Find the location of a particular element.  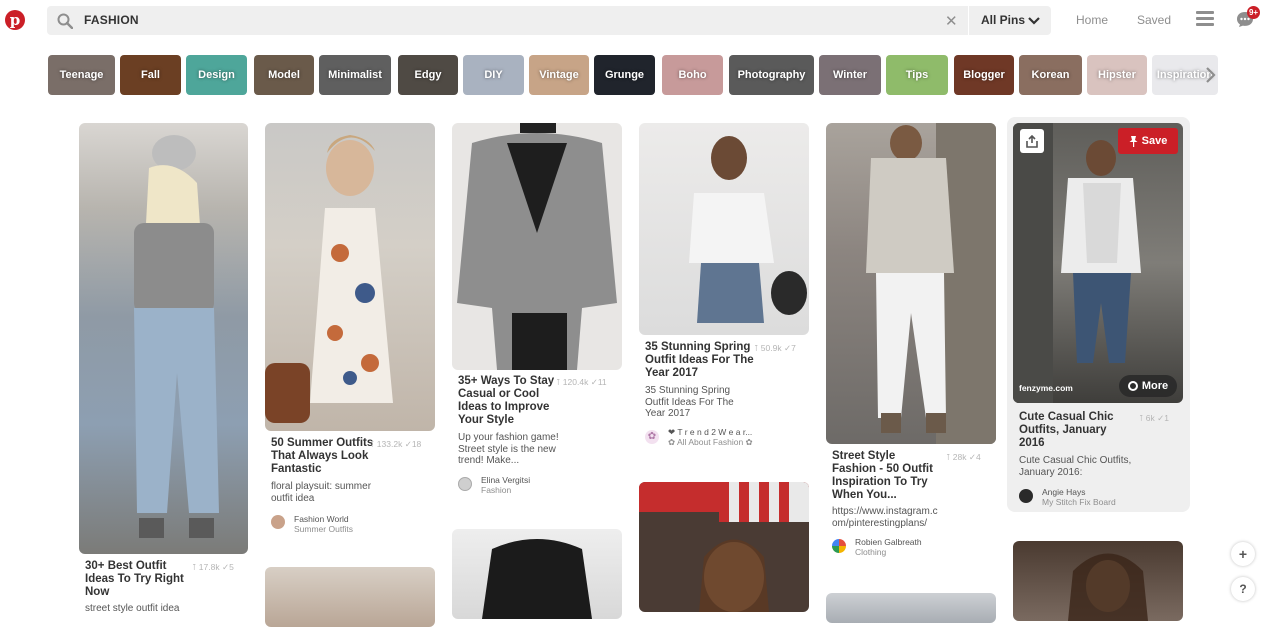

guide-chip-label: Model is located at coordinates (284, 75).